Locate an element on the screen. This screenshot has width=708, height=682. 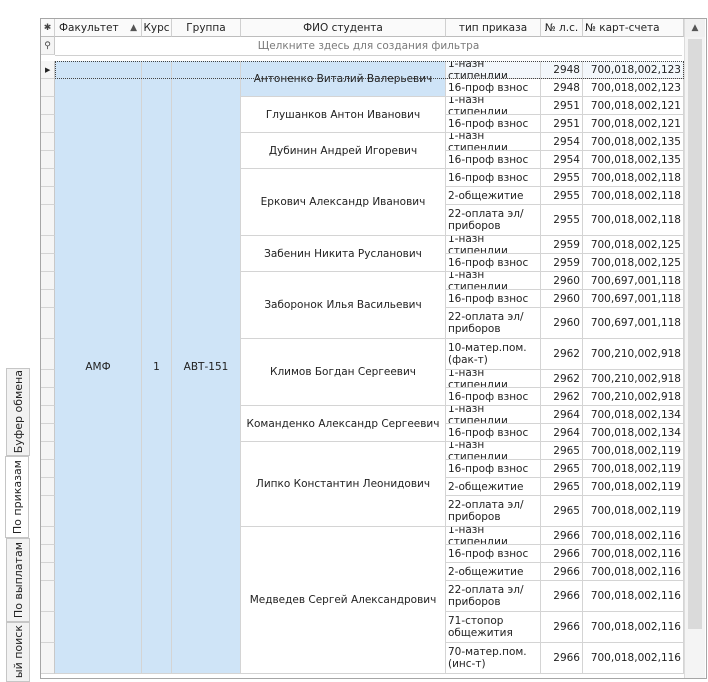
vertical-scrollbar: ▲ is located at coordinates (694, 348).